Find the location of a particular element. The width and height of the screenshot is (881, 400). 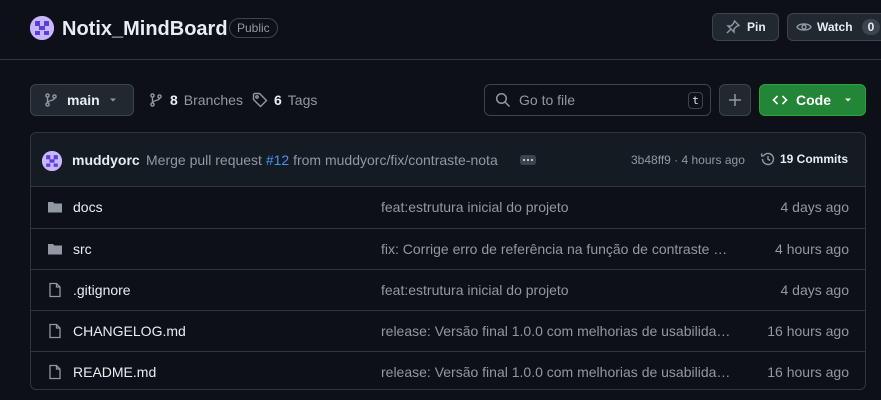

code-label: Code is located at coordinates (813, 100).